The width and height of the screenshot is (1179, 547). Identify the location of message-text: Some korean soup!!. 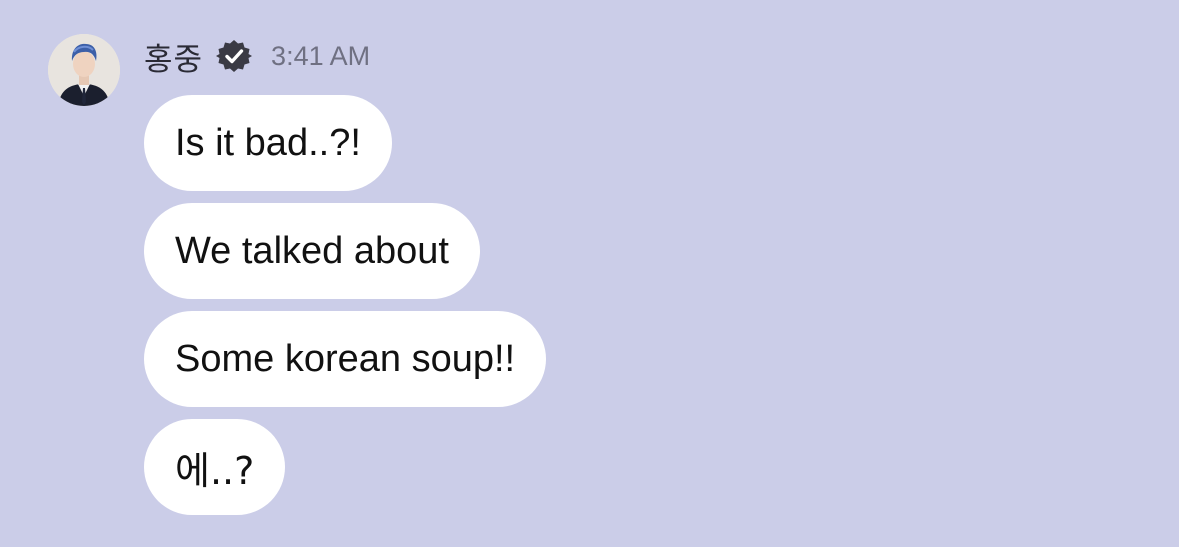
(345, 358).